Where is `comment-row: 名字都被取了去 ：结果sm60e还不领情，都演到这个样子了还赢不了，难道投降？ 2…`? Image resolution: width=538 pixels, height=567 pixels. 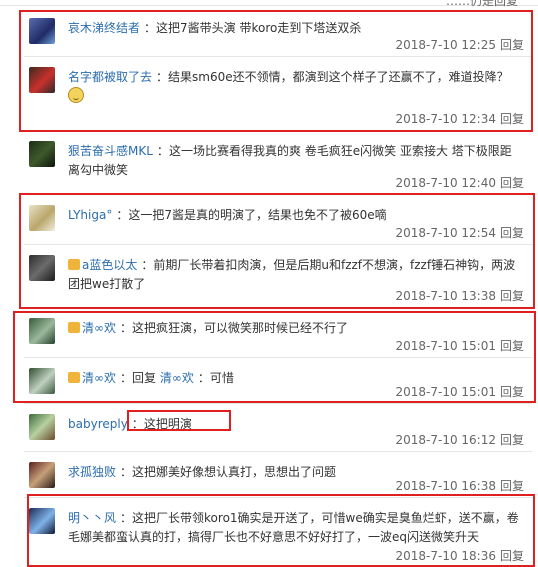 comment-row: 名字都被取了去 ：结果sm60e还不领情，都演到这个样子了还赢不了，难道投降？ 2… is located at coordinates (278, 94).